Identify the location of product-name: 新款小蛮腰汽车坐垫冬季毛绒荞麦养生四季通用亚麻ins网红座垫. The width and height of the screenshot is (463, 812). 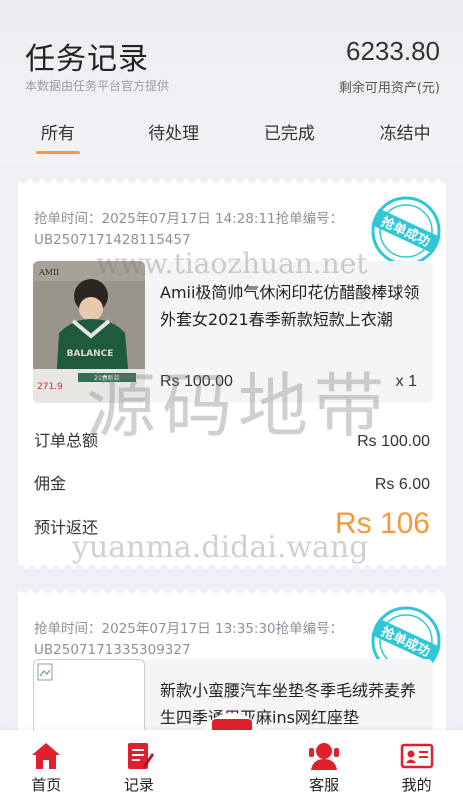
(288, 704).